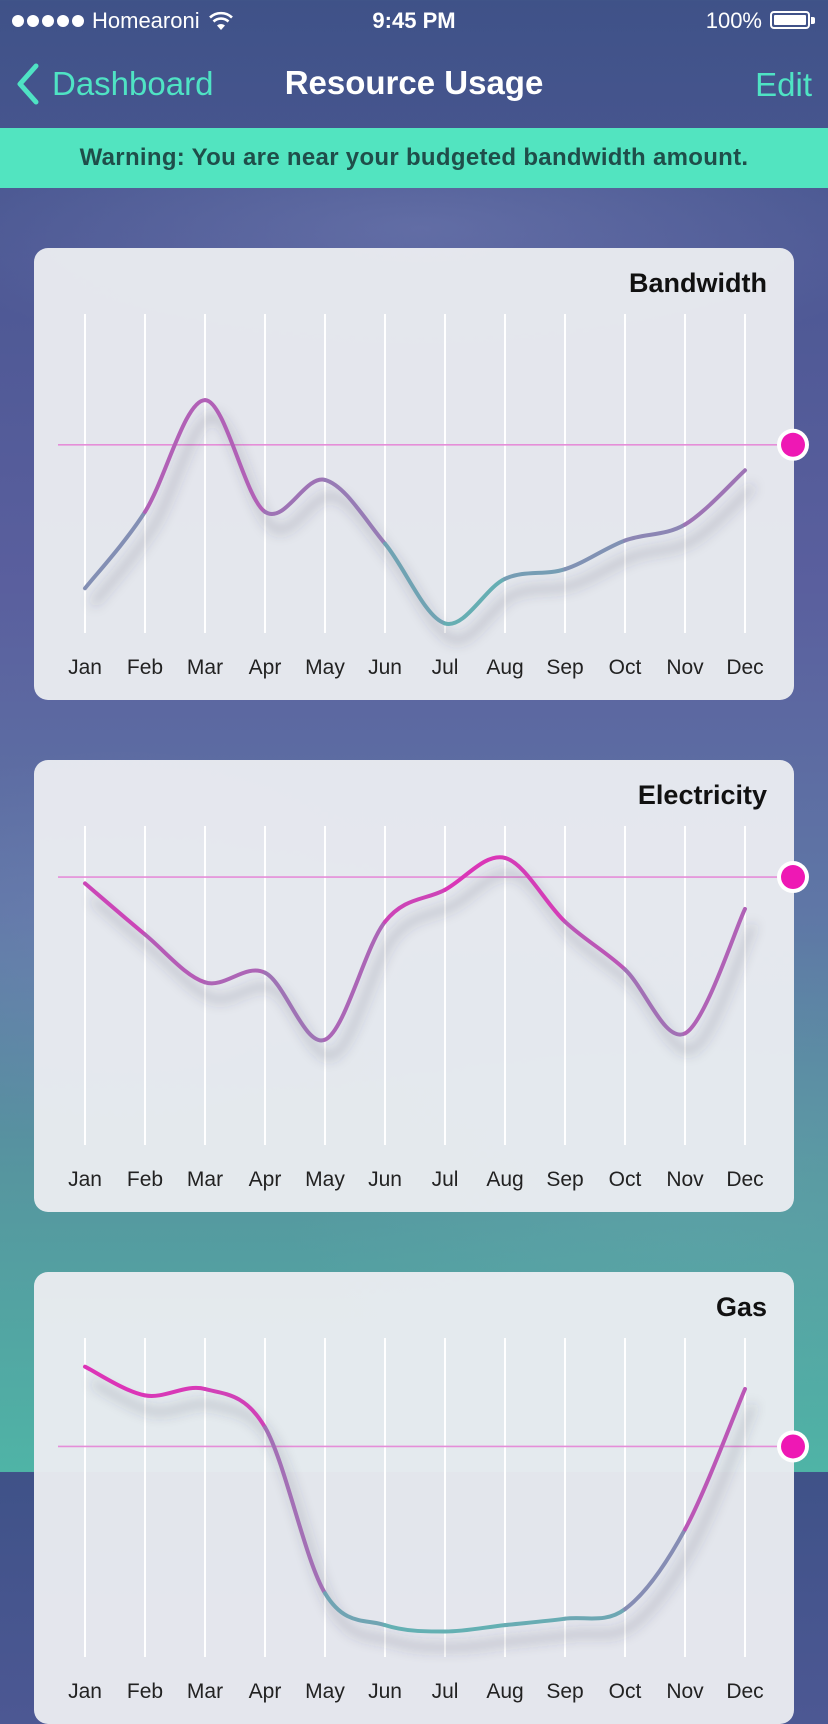  I want to click on status-bar: Homearoni 9:45 PM 100%, so click(414, 20).